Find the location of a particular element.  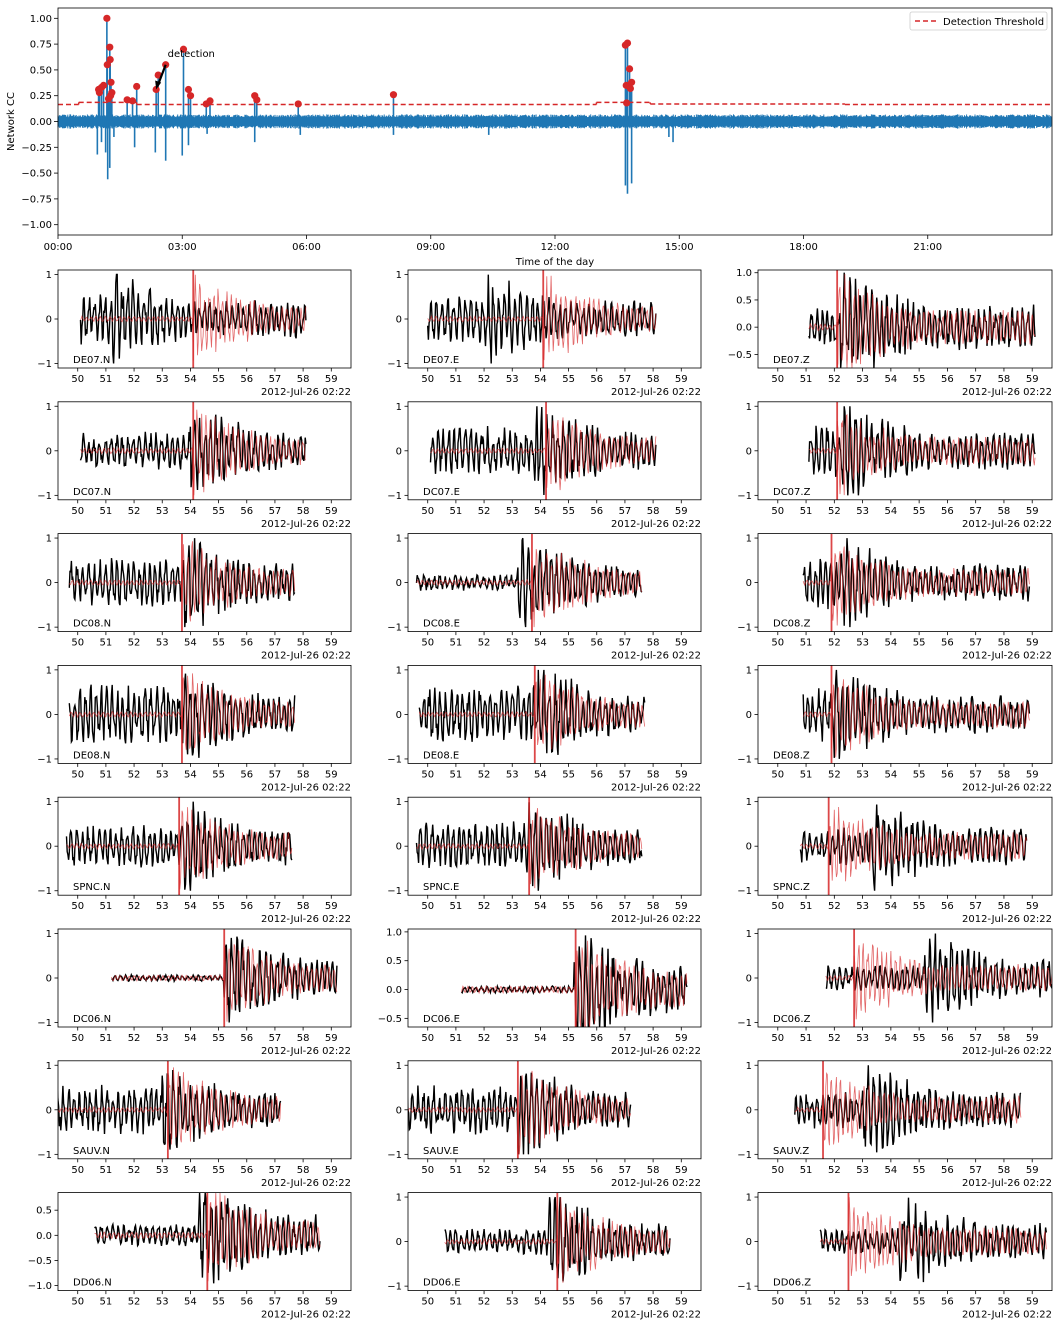

data-trace is located at coordinates (574, 981).